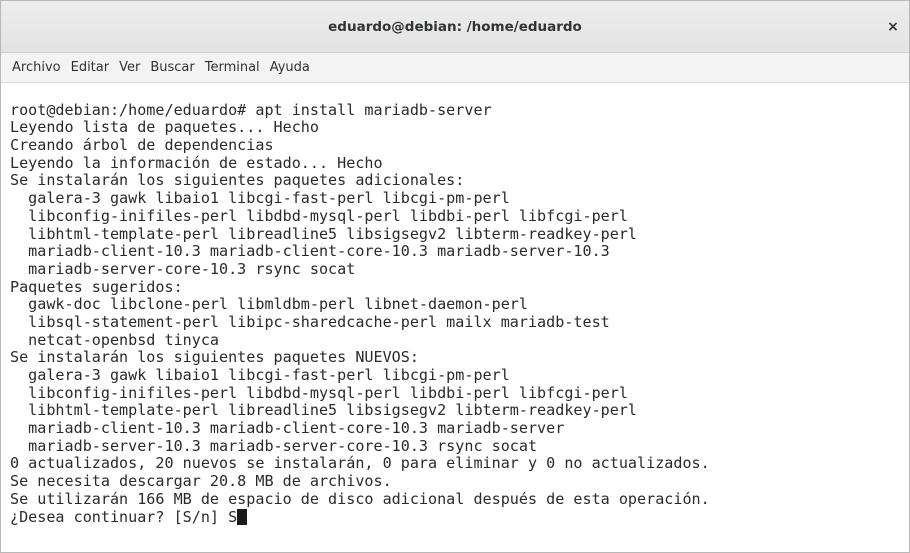 Image resolution: width=910 pixels, height=553 pixels. I want to click on menu-bar: Archivo Editar Ver Buscar Terminal Ayuda, so click(455, 68).